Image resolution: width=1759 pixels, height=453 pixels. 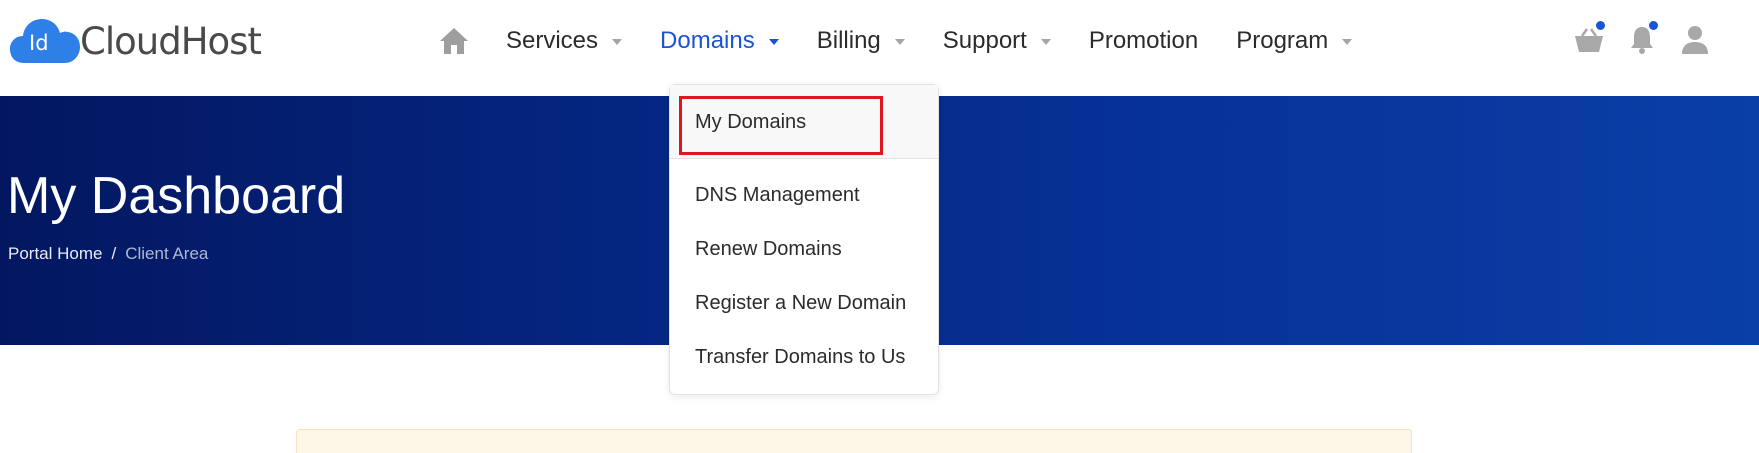 I want to click on nav-program-label: Program, so click(x=1282, y=40).